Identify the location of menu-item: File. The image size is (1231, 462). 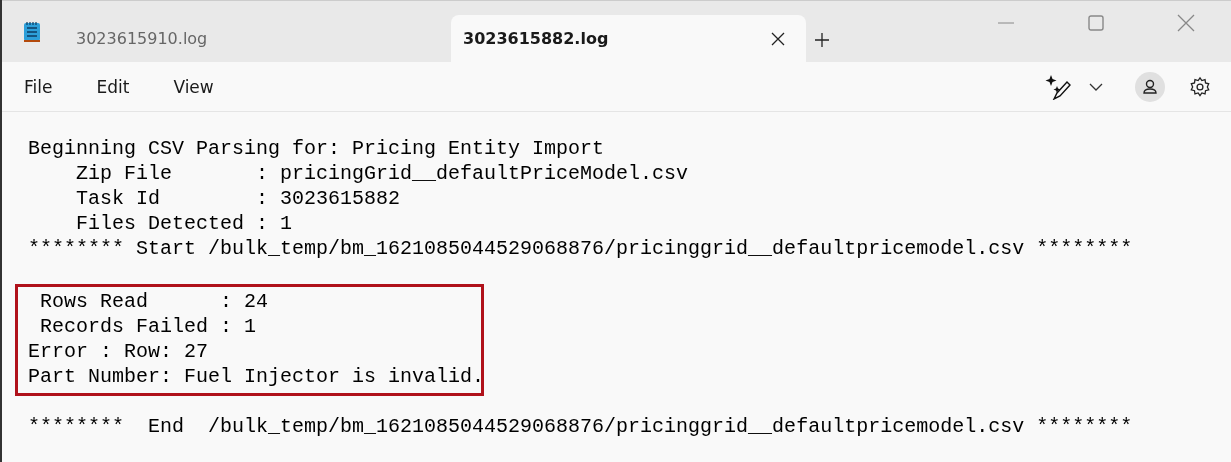
(38, 86).